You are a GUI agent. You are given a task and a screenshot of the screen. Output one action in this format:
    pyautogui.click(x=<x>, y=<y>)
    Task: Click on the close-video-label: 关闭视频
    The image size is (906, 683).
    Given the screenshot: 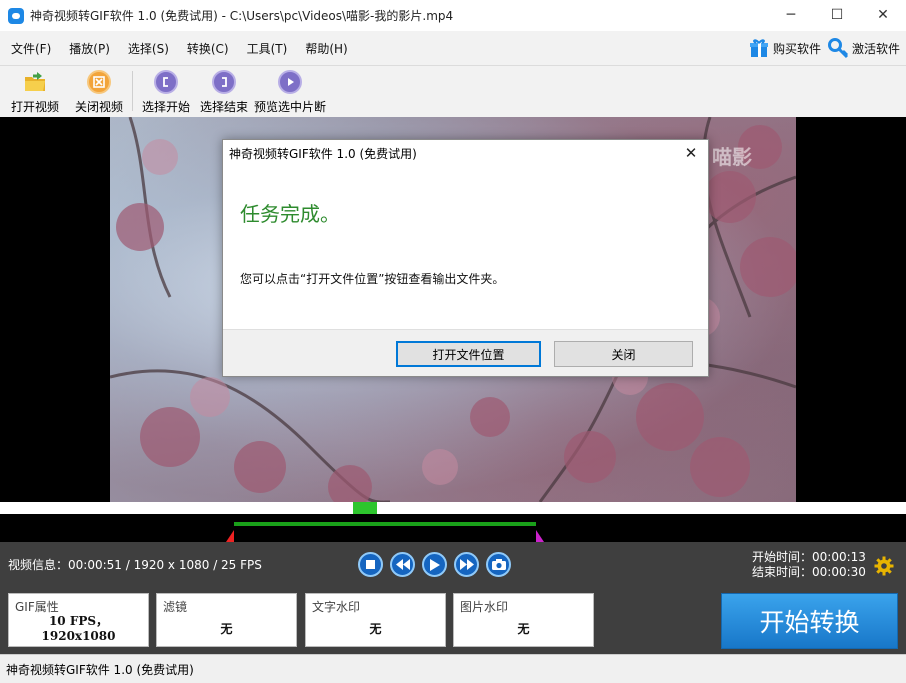 What is the action you would take?
    pyautogui.click(x=98, y=107)
    